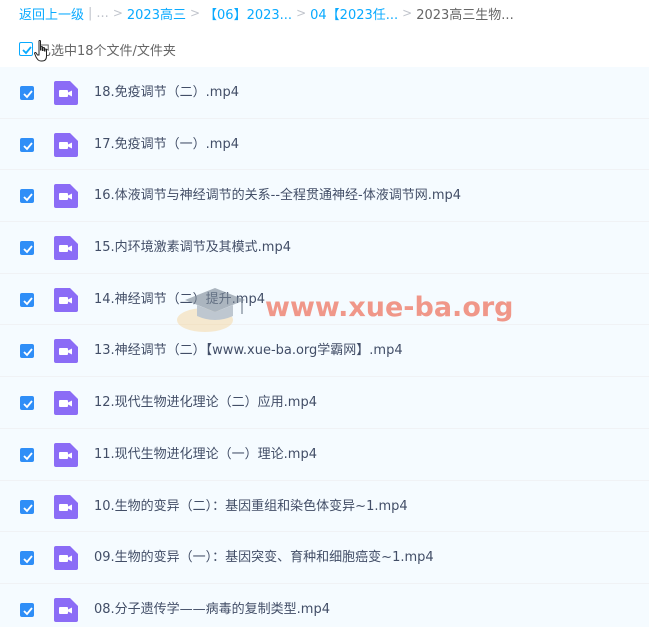  I want to click on file-row: 10.生物的变异（二）：基因重组和染色体变异~1.mp4, so click(324, 506).